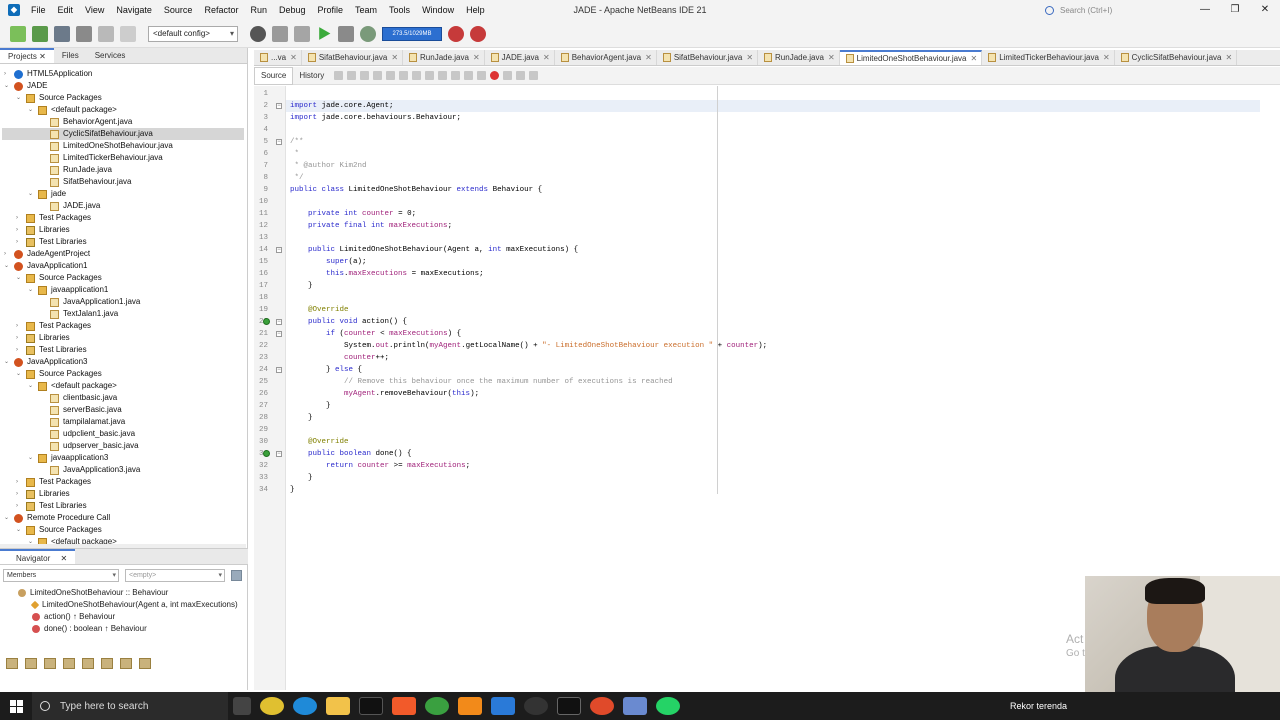 The height and width of the screenshot is (720, 1280). What do you see at coordinates (73, 617) in the screenshot?
I see `navigator-member: action() ↑ Behaviour` at bounding box center [73, 617].